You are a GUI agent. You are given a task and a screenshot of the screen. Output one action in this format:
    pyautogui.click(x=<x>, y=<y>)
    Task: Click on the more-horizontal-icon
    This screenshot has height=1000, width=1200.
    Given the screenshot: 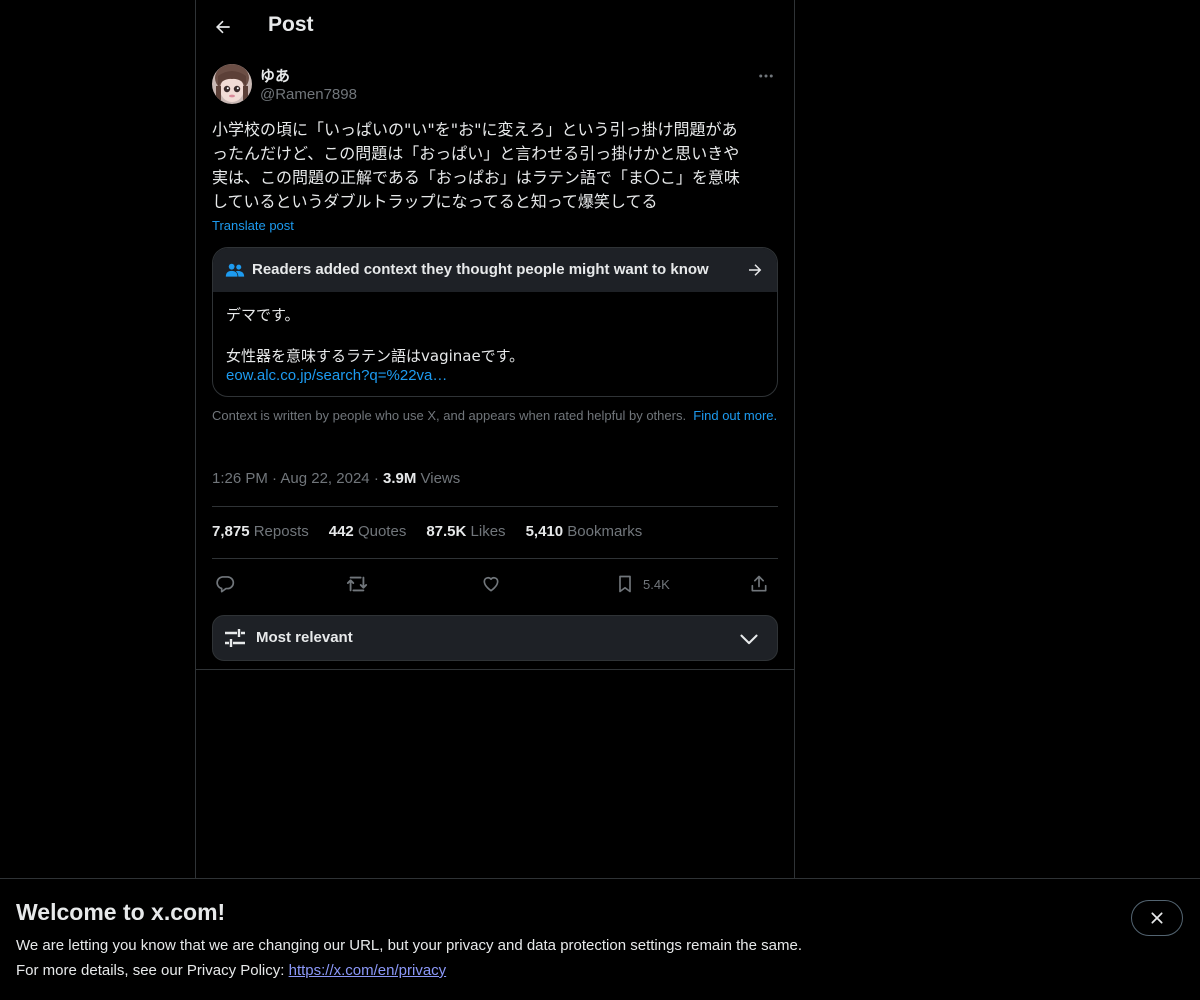 What is the action you would take?
    pyautogui.click(x=766, y=76)
    